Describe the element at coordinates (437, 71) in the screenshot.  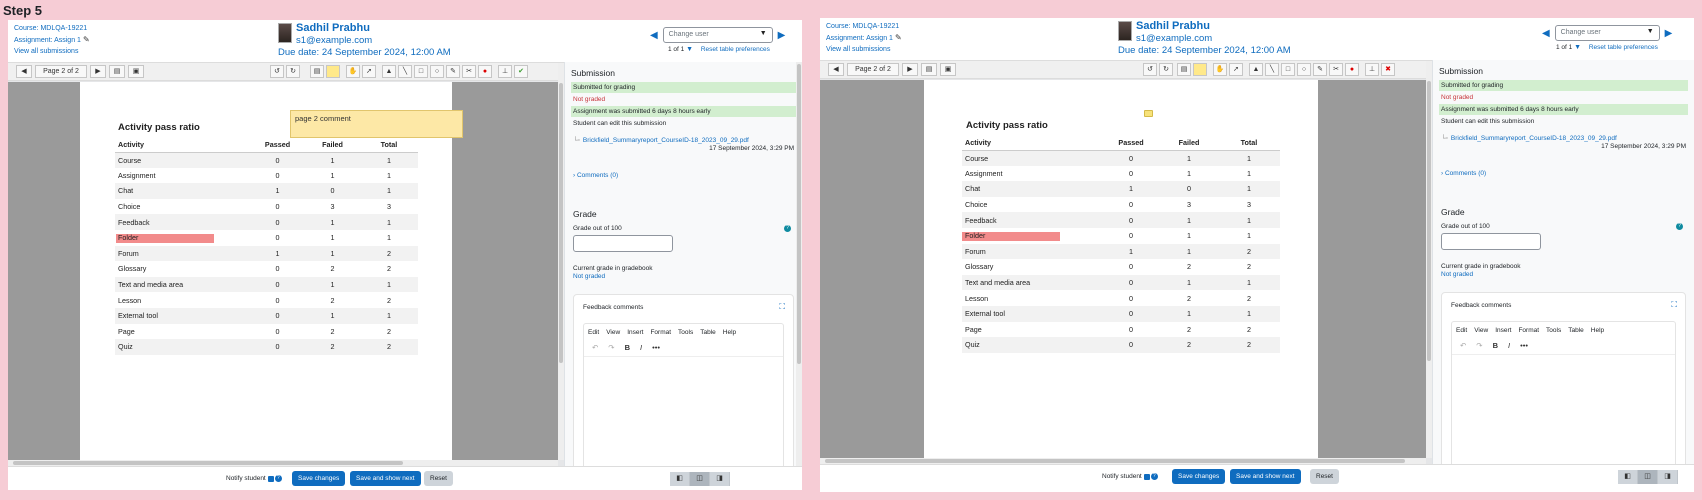
I see `oval-tool-icon: ○` at that location.